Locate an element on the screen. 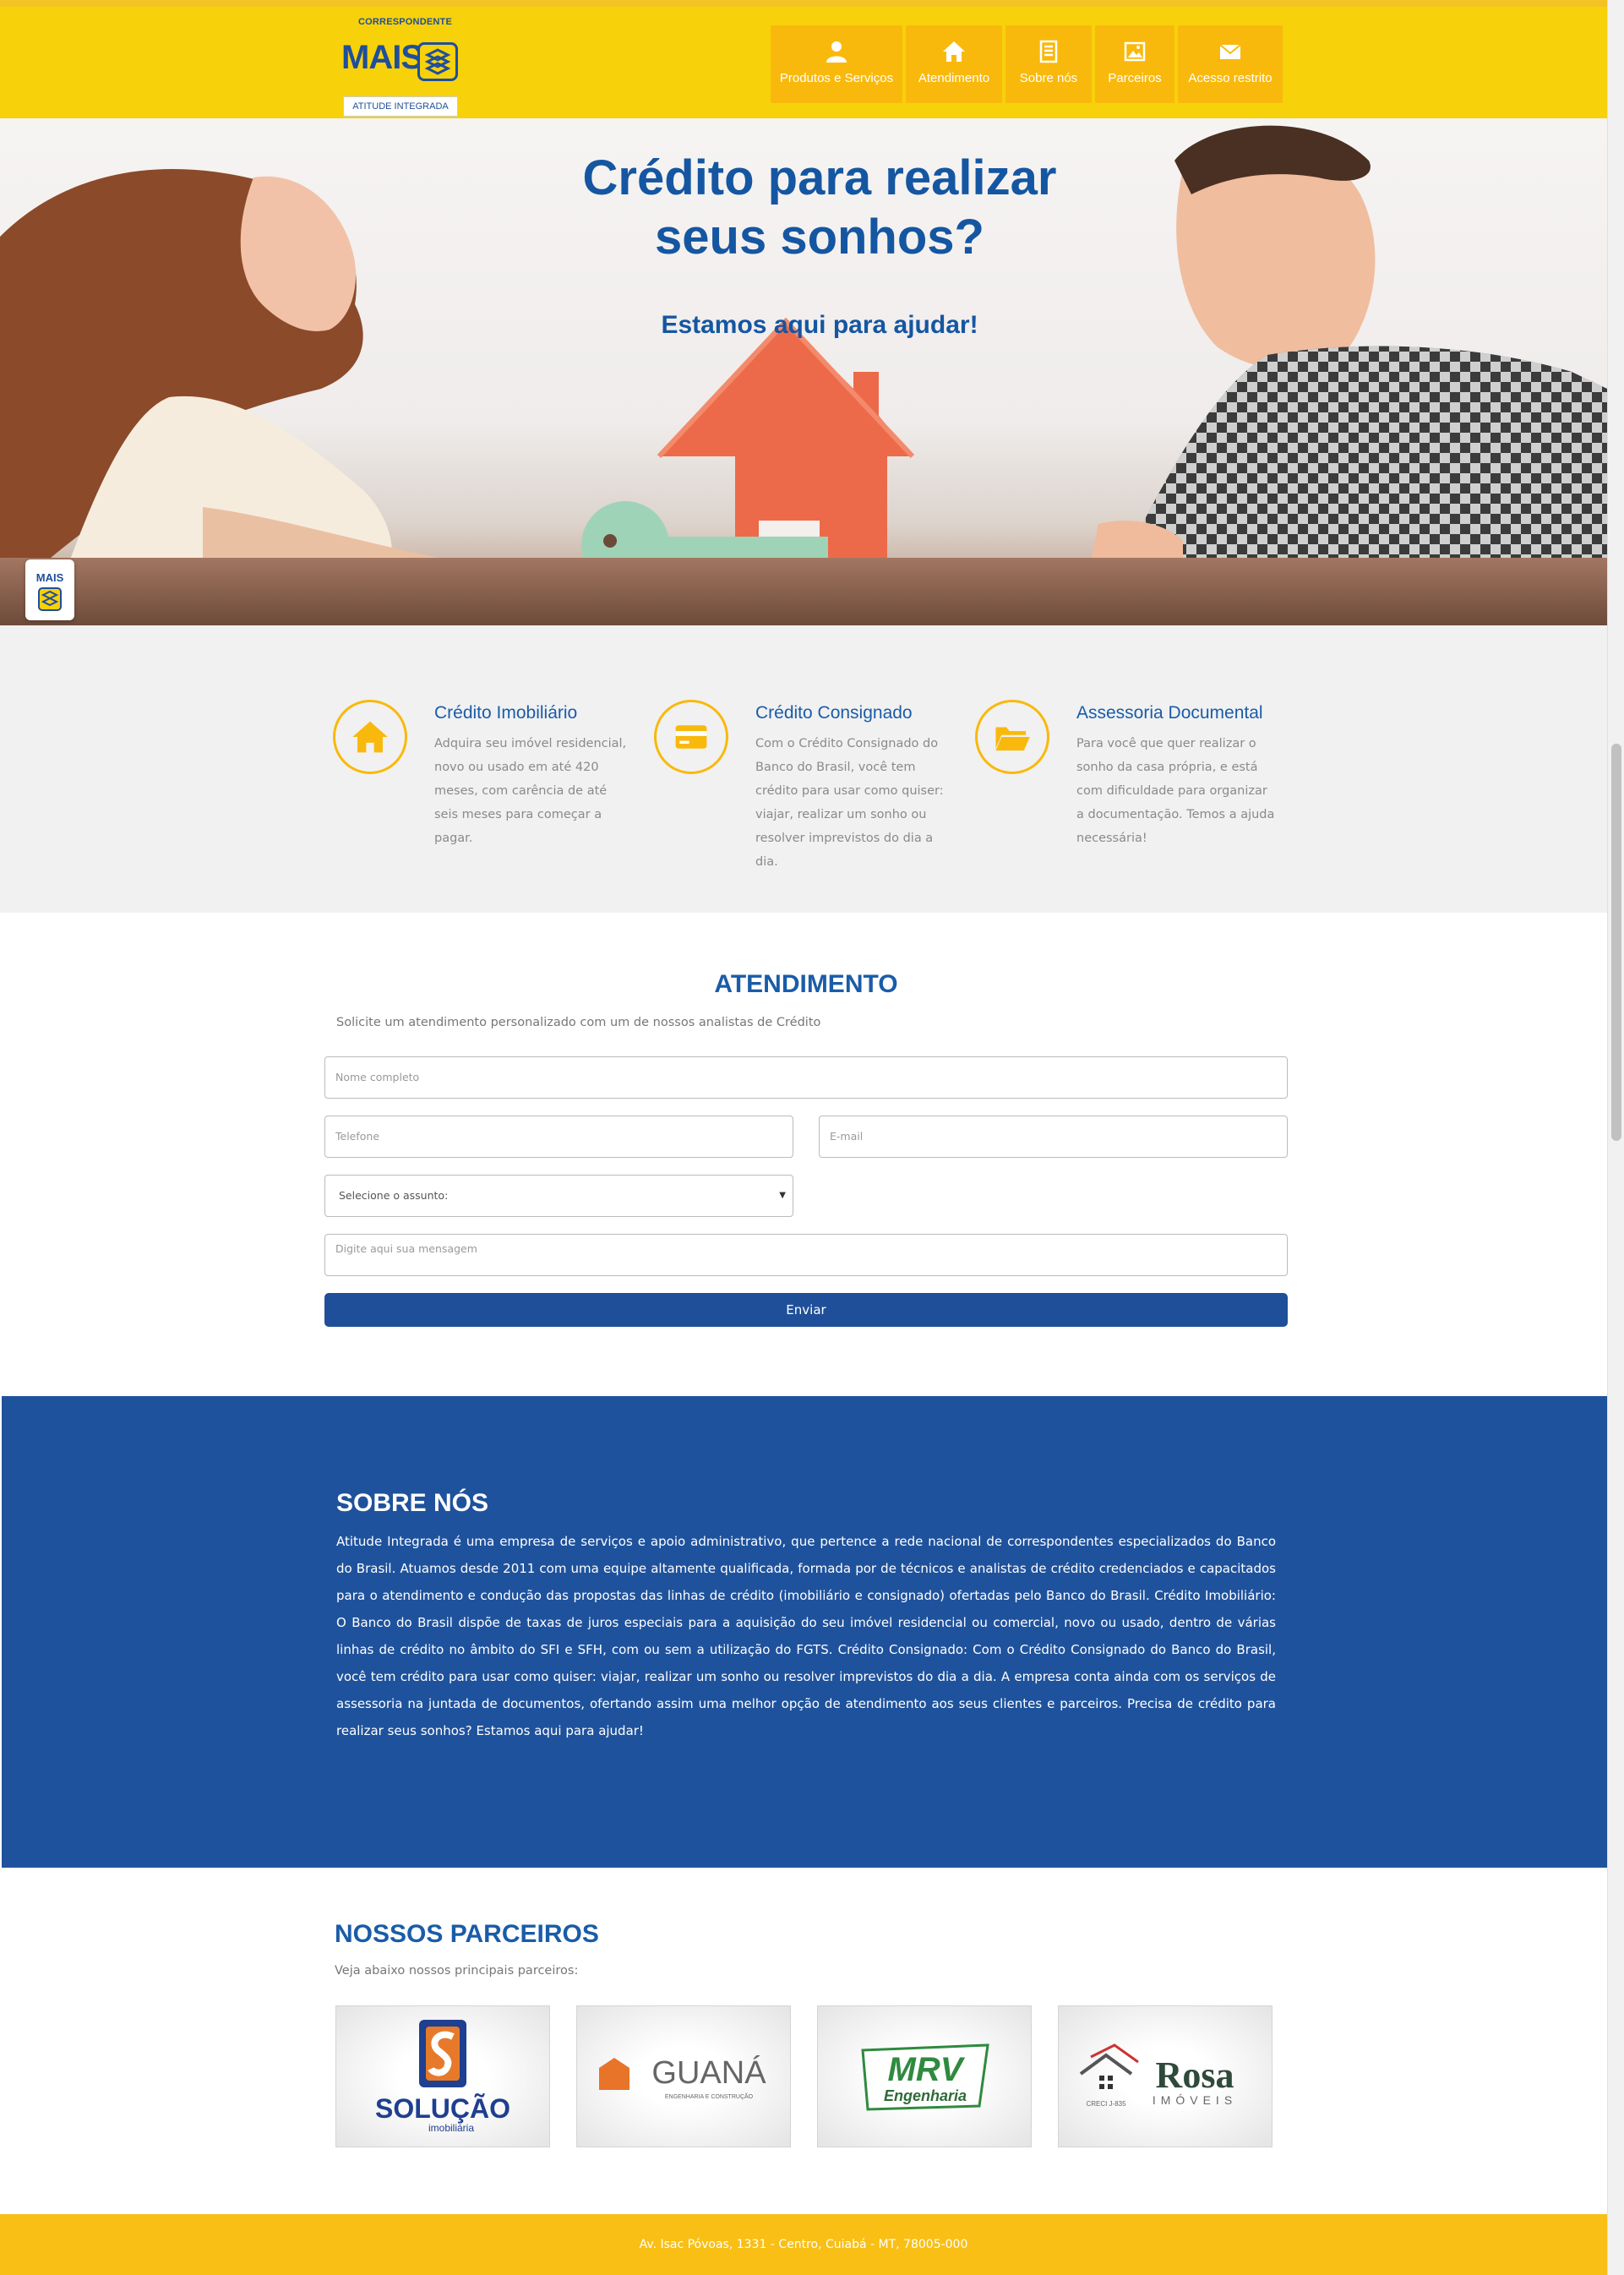  nav-produtos-servicos: Produtos e Serviços is located at coordinates (836, 64).